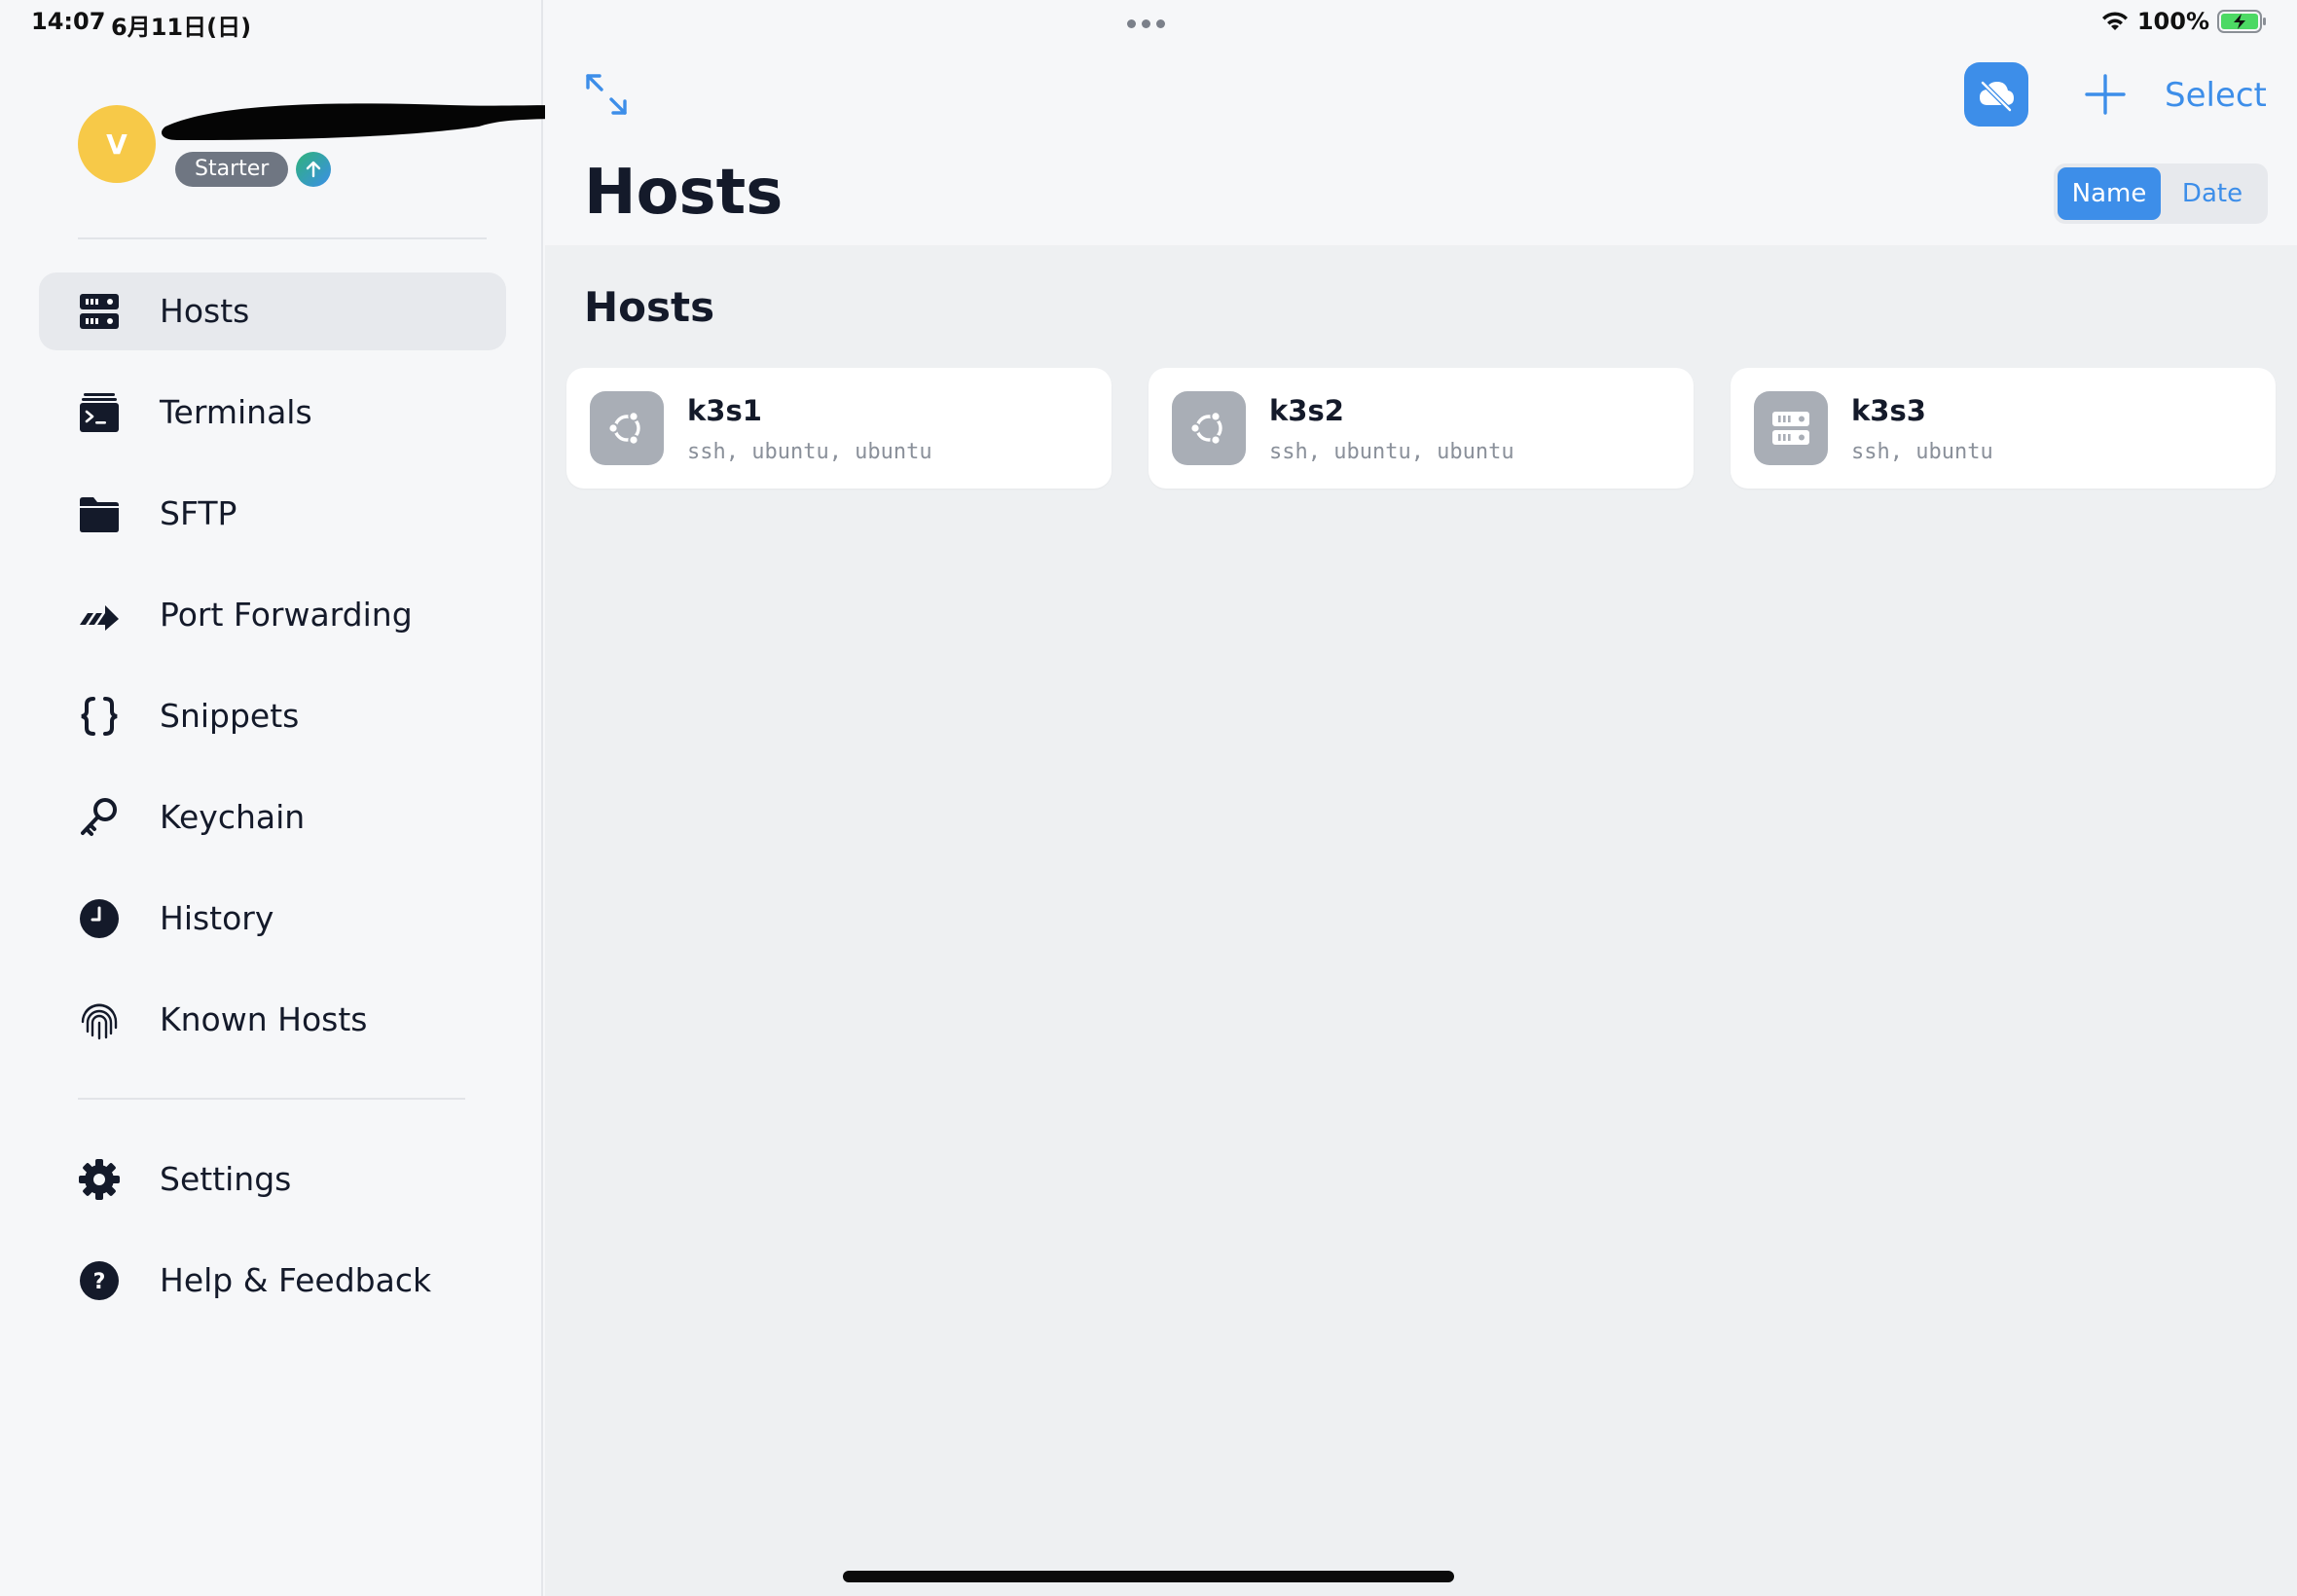  Describe the element at coordinates (1421, 429) in the screenshot. I see `host-card-k3s2: k3s2 ssh, ubuntu, ubuntu` at that location.